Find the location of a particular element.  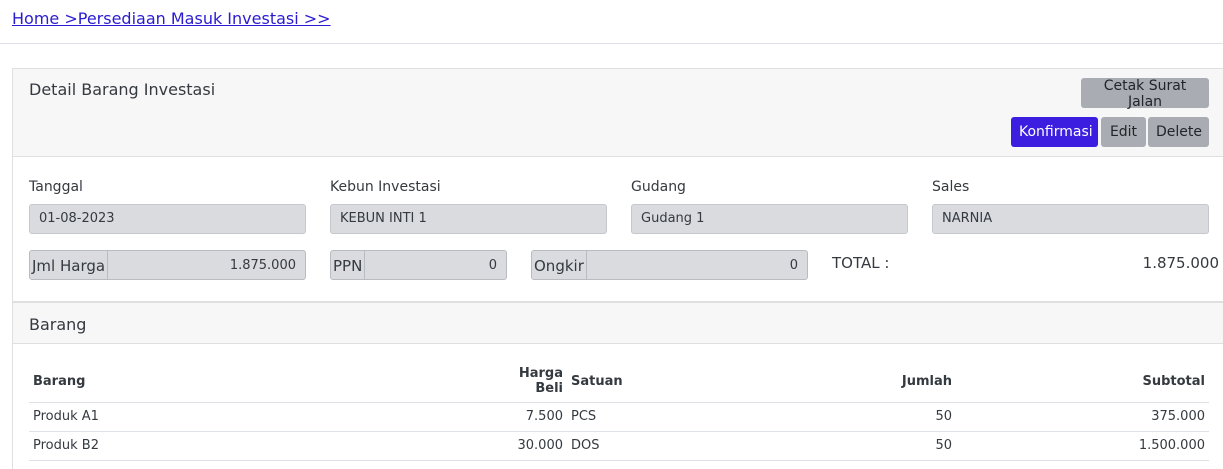

ongkir-input: 0 is located at coordinates (697, 265).